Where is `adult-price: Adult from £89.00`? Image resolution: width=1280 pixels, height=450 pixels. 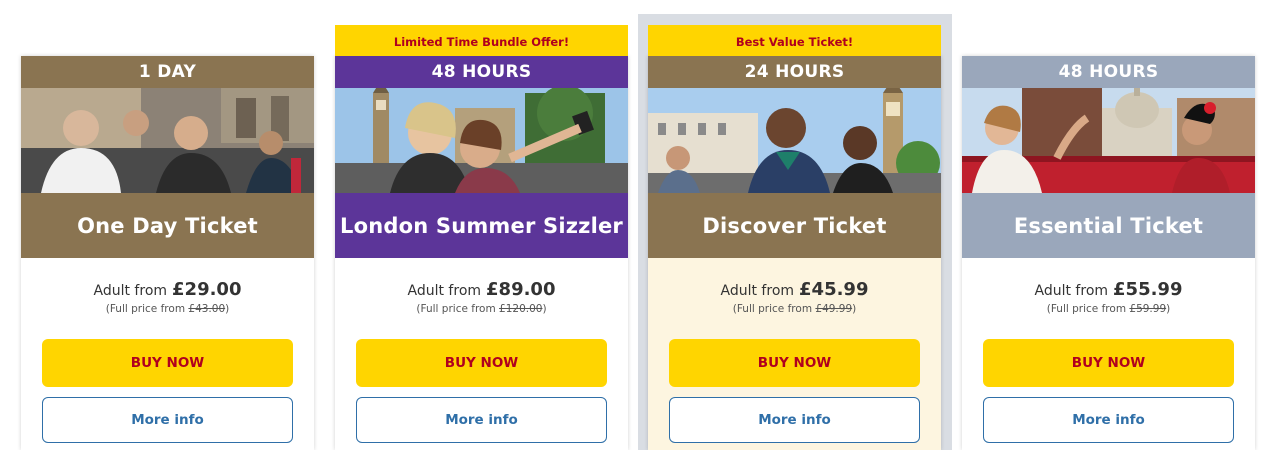 adult-price: Adult from £89.00 is located at coordinates (481, 291).